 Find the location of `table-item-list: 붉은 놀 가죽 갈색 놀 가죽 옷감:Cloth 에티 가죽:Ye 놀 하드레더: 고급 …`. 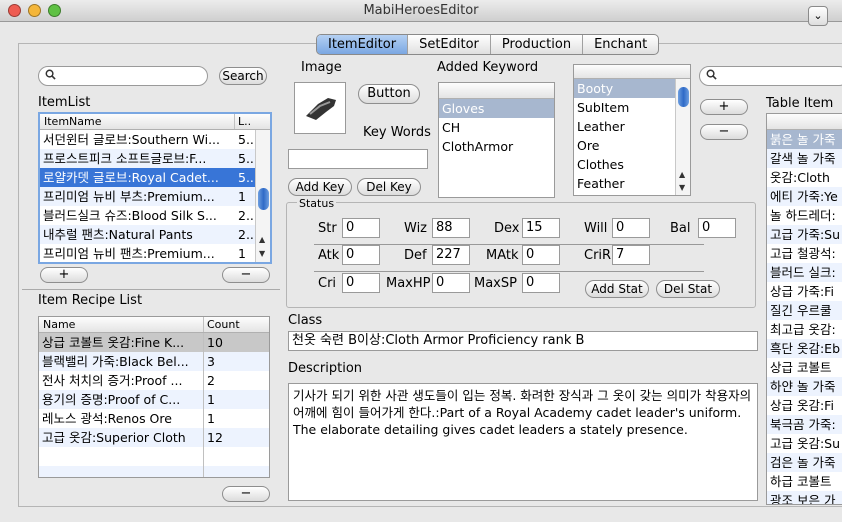

table-item-list: 붉은 놀 가죽 갈색 놀 가죽 옷감:Cloth 에티 가죽:Ye 놀 하드레더: 고급 … is located at coordinates (804, 309).